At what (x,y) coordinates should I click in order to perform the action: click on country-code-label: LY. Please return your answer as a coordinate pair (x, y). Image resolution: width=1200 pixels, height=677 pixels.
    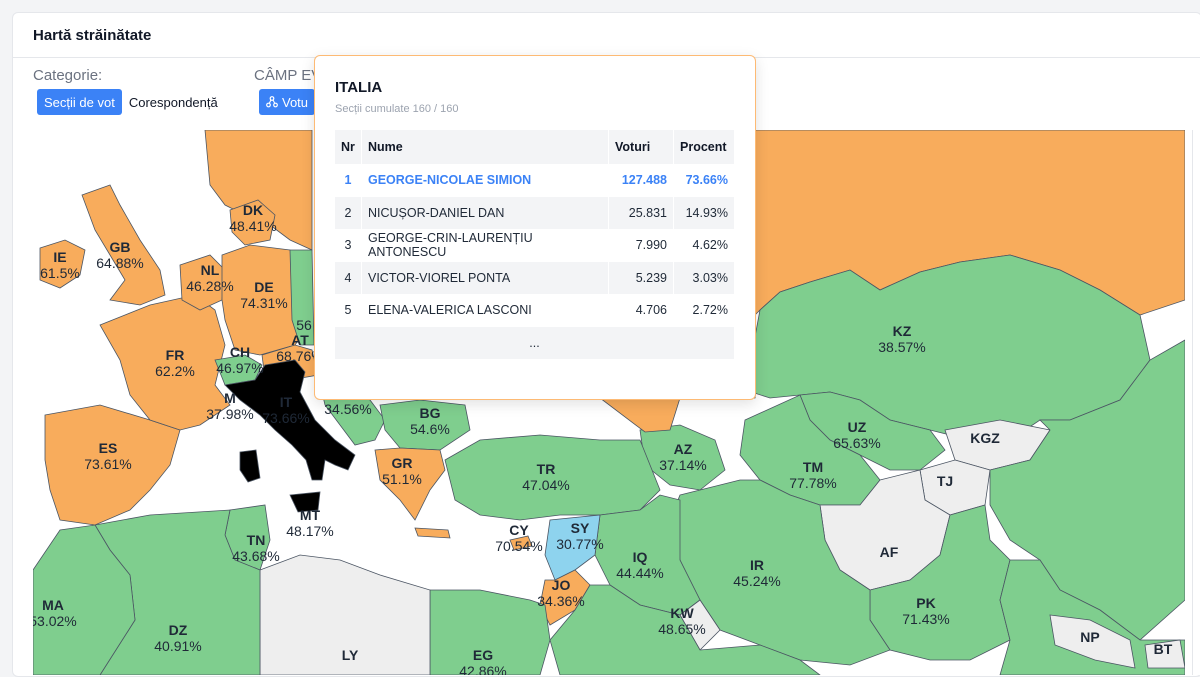
    Looking at the image, I should click on (350, 655).